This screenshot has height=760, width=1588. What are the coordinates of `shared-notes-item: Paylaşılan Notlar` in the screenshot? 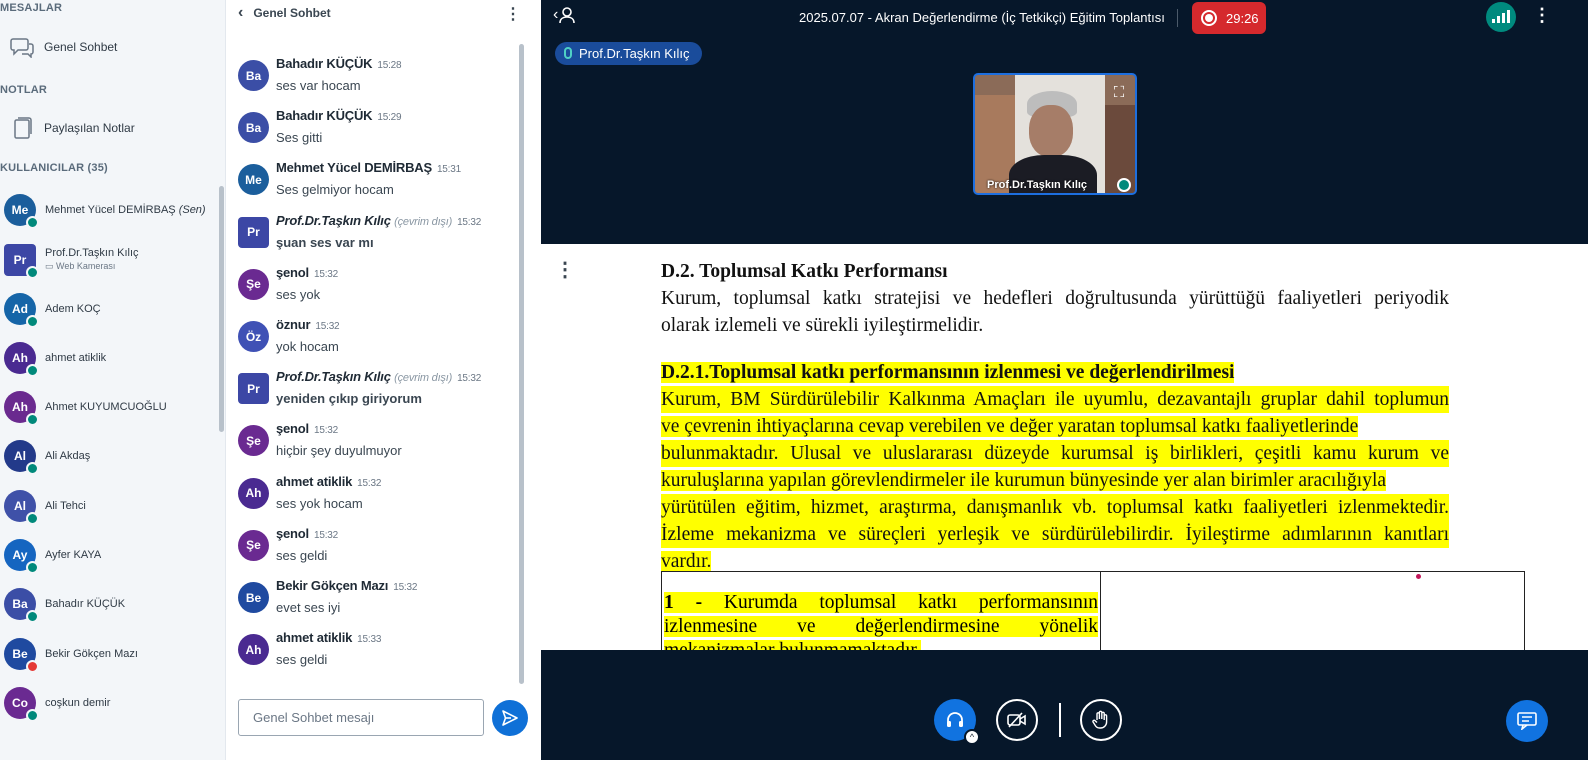 It's located at (111, 128).